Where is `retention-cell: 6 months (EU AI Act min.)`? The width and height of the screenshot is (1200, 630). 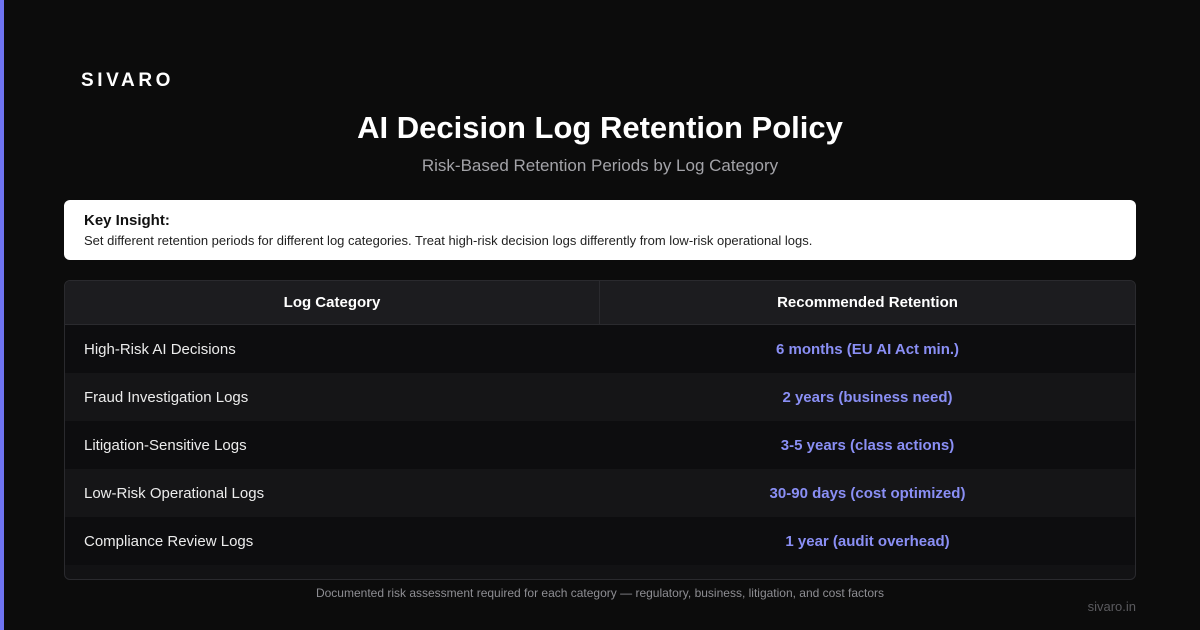 retention-cell: 6 months (EU AI Act min.) is located at coordinates (867, 349).